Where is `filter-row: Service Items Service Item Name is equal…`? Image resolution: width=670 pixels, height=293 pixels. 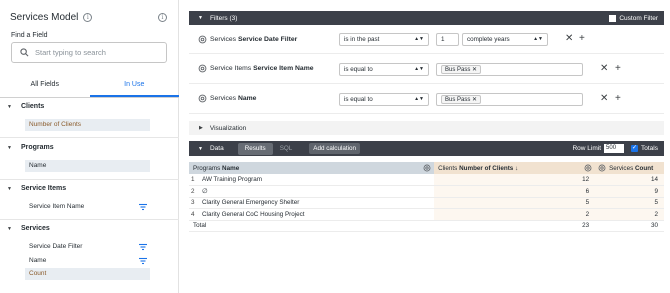
filter-row: Service Items Service Item Name is equal… is located at coordinates (426, 69).